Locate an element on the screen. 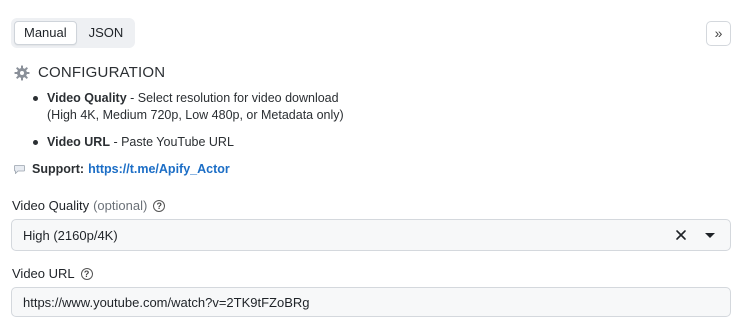 The height and width of the screenshot is (332, 746). video-quality-select: High (2160p/4K) is located at coordinates (371, 235).